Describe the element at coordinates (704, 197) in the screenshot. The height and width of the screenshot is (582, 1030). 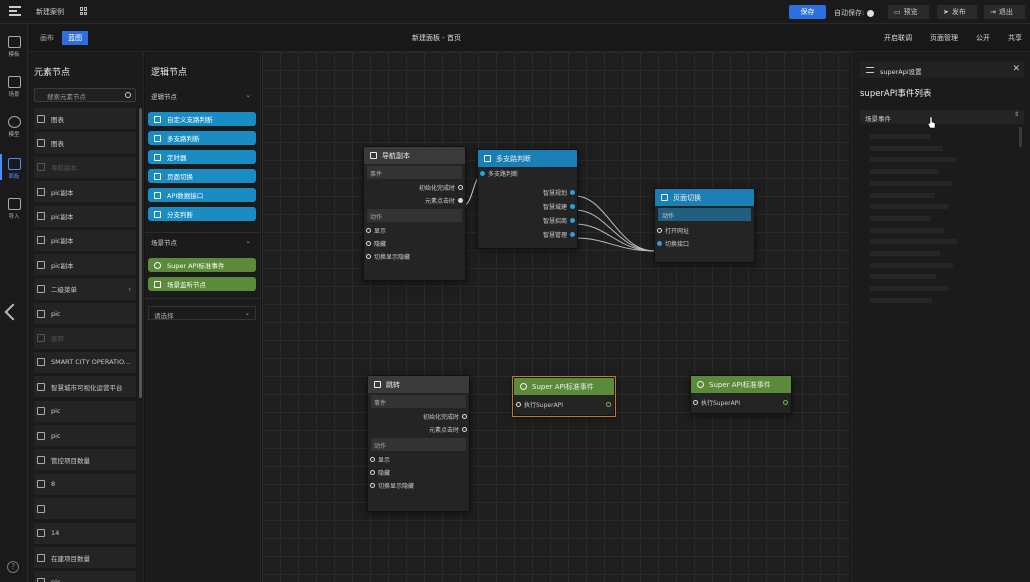
I see `node-header: 页面切换` at that location.